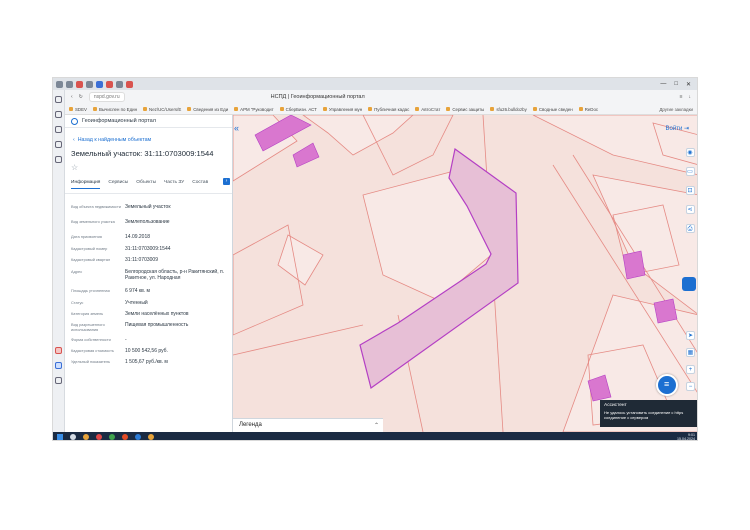 The height and width of the screenshot is (530, 750). I want to click on back-icon: ‹, so click(72, 97).